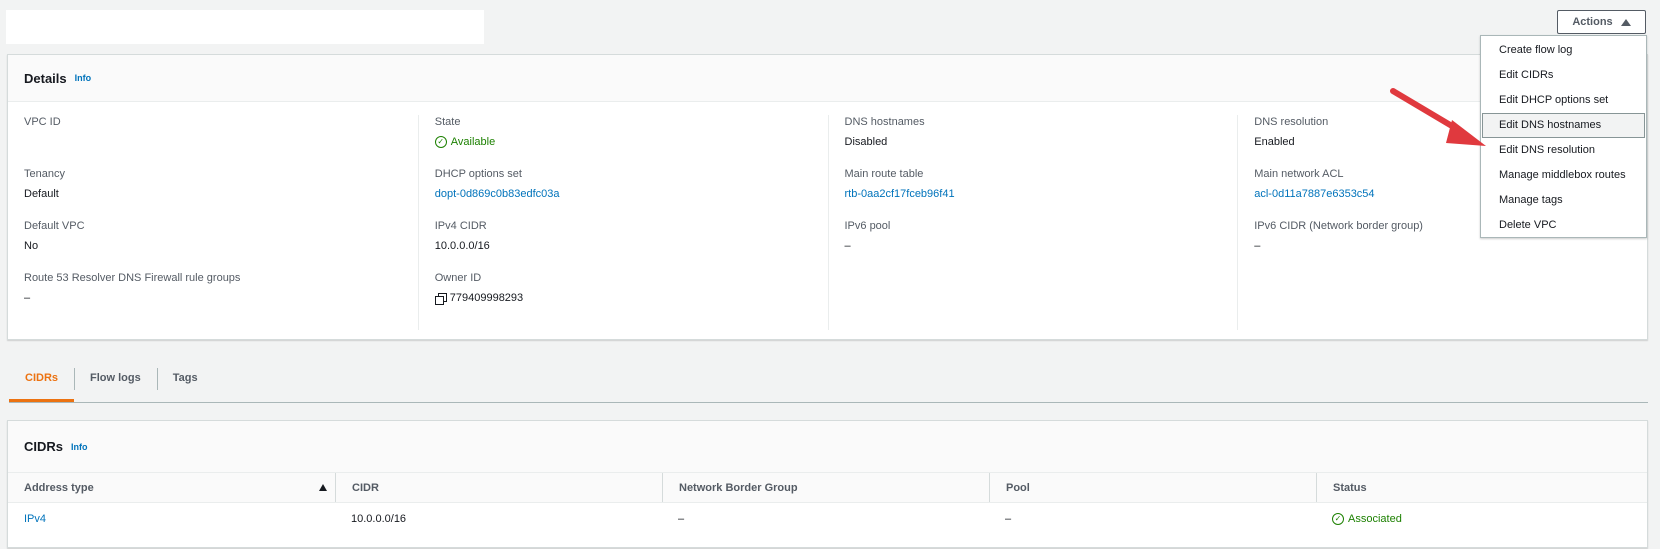 Image resolution: width=1660 pixels, height=549 pixels. I want to click on menu-item-edit-dhcp: Edit DHCP options set, so click(1563, 100).